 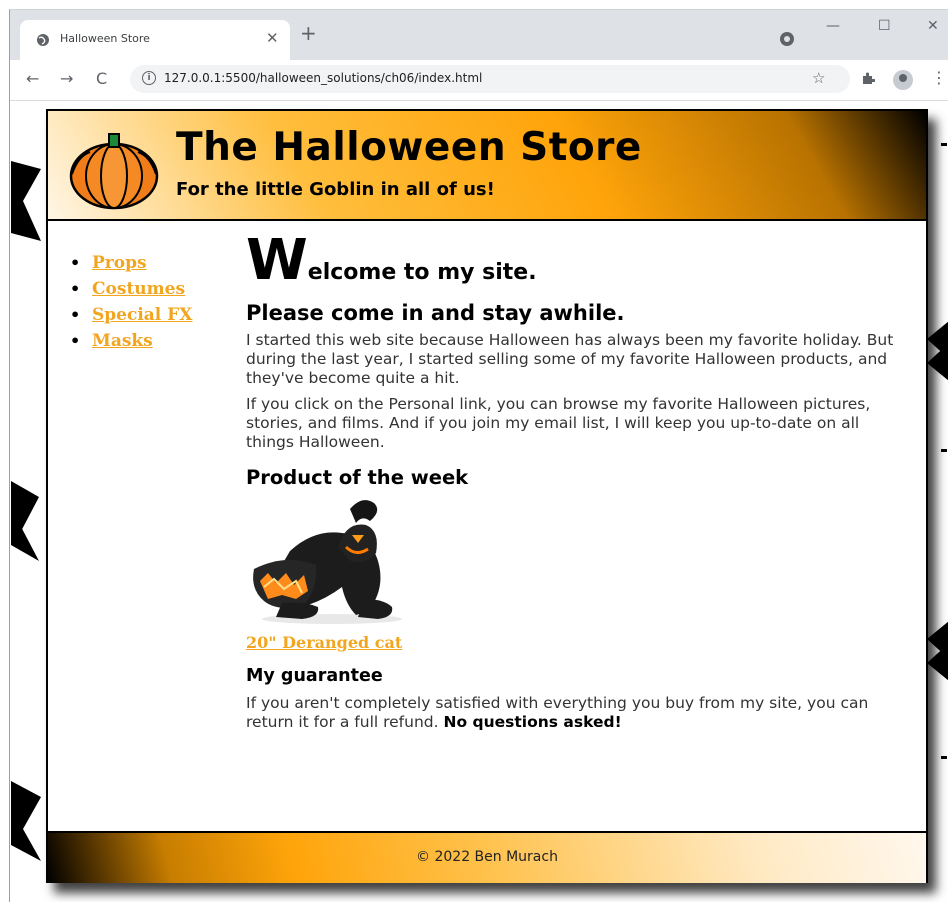 What do you see at coordinates (324, 642) in the screenshot?
I see `product-link: 20" Deranged cat` at bounding box center [324, 642].